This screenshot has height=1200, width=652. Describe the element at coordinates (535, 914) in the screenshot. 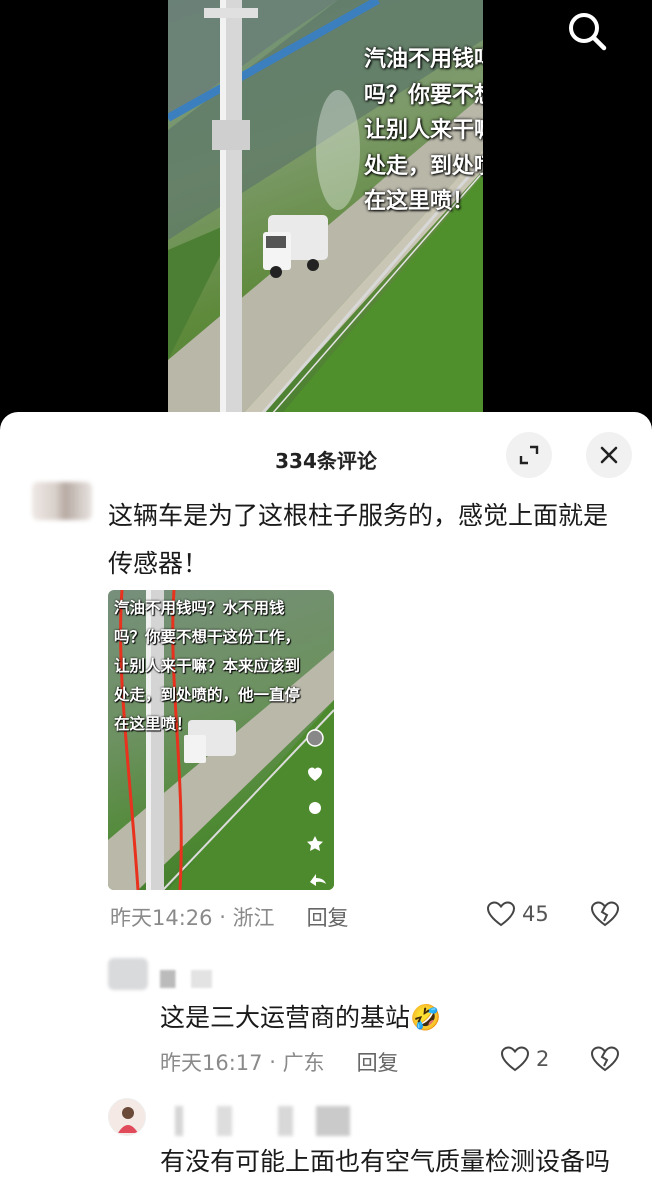

I see `like-count: 45` at that location.